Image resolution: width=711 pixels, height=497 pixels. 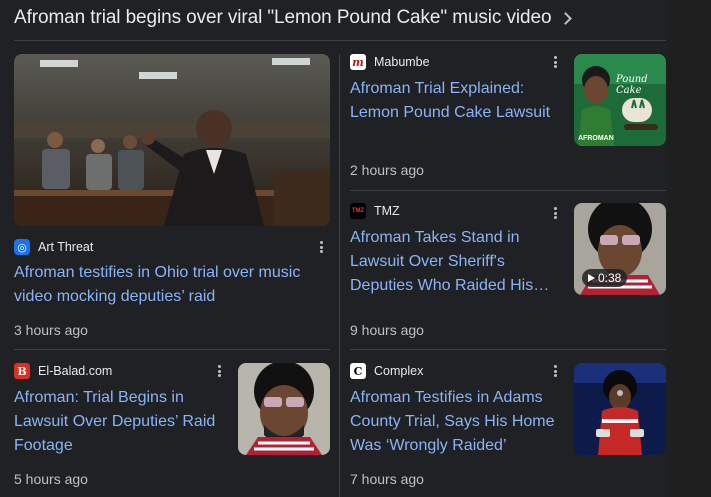 What do you see at coordinates (450, 112) in the screenshot?
I see `headline-line: Lemon Pound Cake Lawsuit` at bounding box center [450, 112].